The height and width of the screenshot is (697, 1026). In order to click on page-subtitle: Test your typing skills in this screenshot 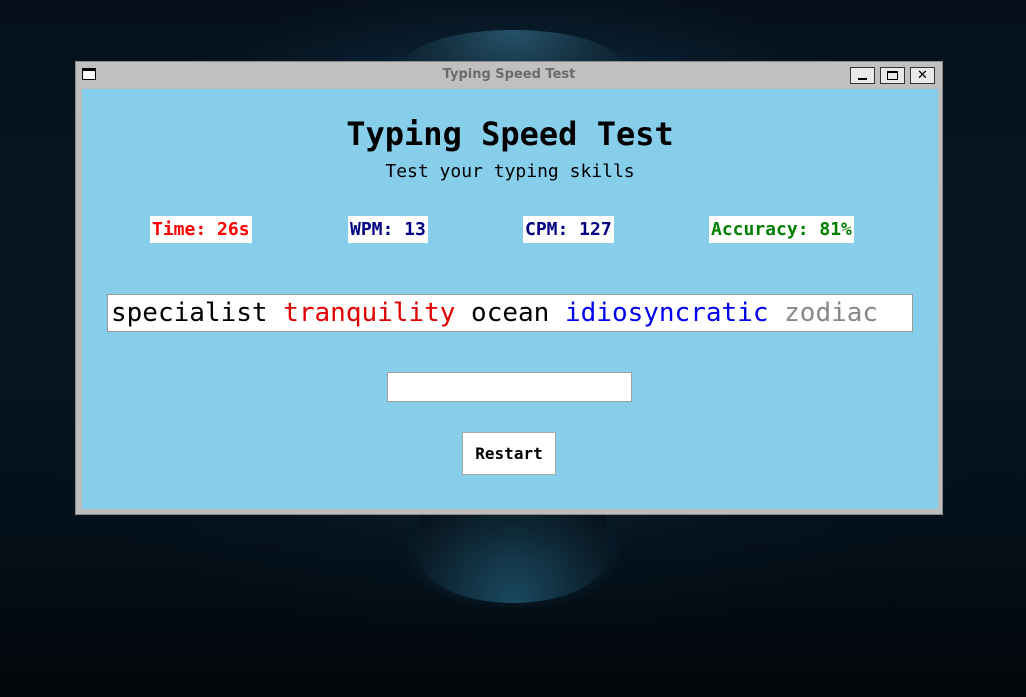, I will do `click(510, 171)`.